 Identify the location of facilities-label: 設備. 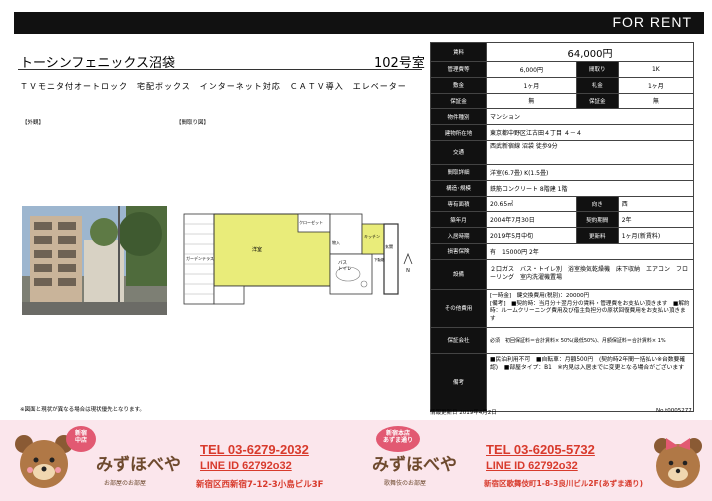
(458, 274).